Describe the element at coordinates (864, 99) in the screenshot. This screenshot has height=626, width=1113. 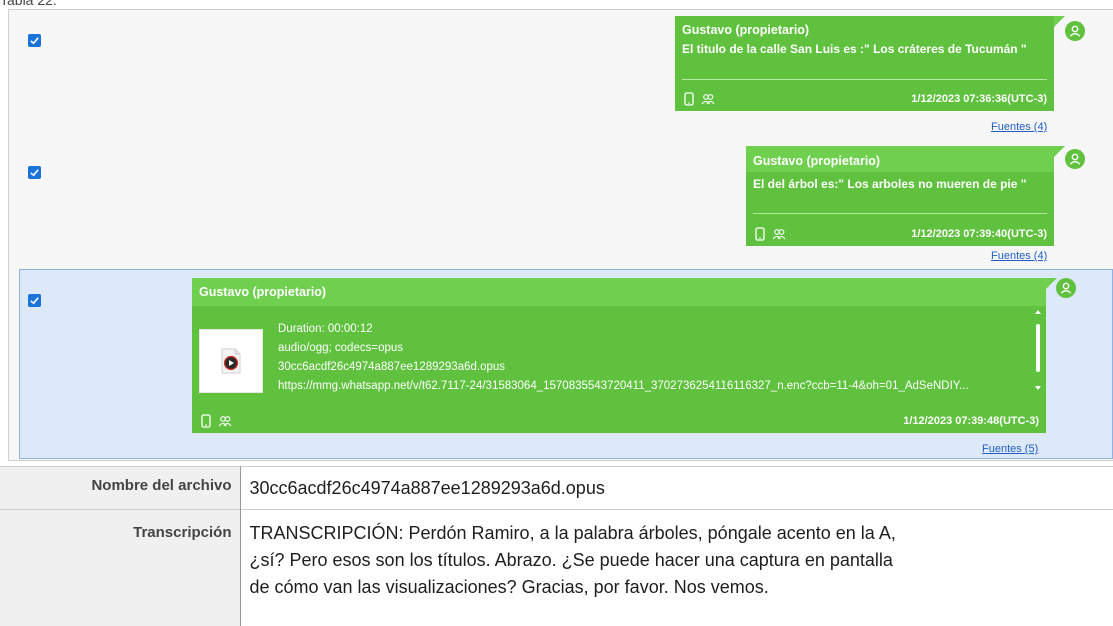
I see `bubble-footer: 1/12/2023 07:36:36(UTC-3)` at that location.